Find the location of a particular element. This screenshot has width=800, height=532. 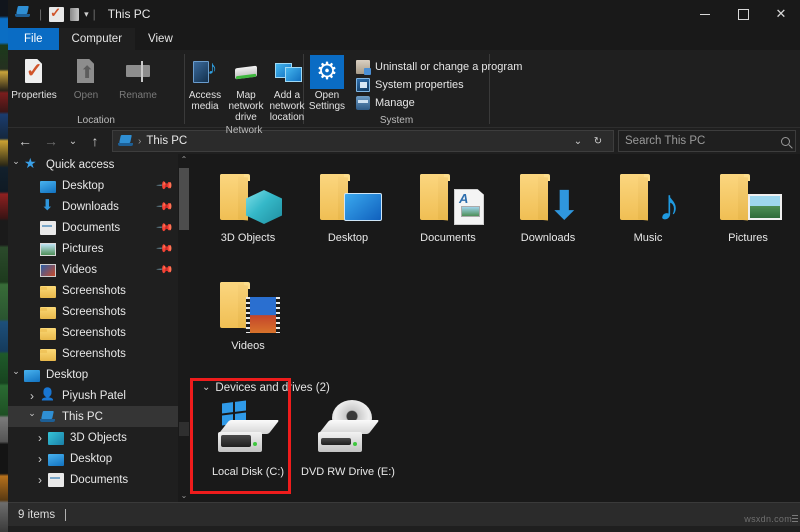

sidebar-item-label: Documents is located at coordinates (99, 479).